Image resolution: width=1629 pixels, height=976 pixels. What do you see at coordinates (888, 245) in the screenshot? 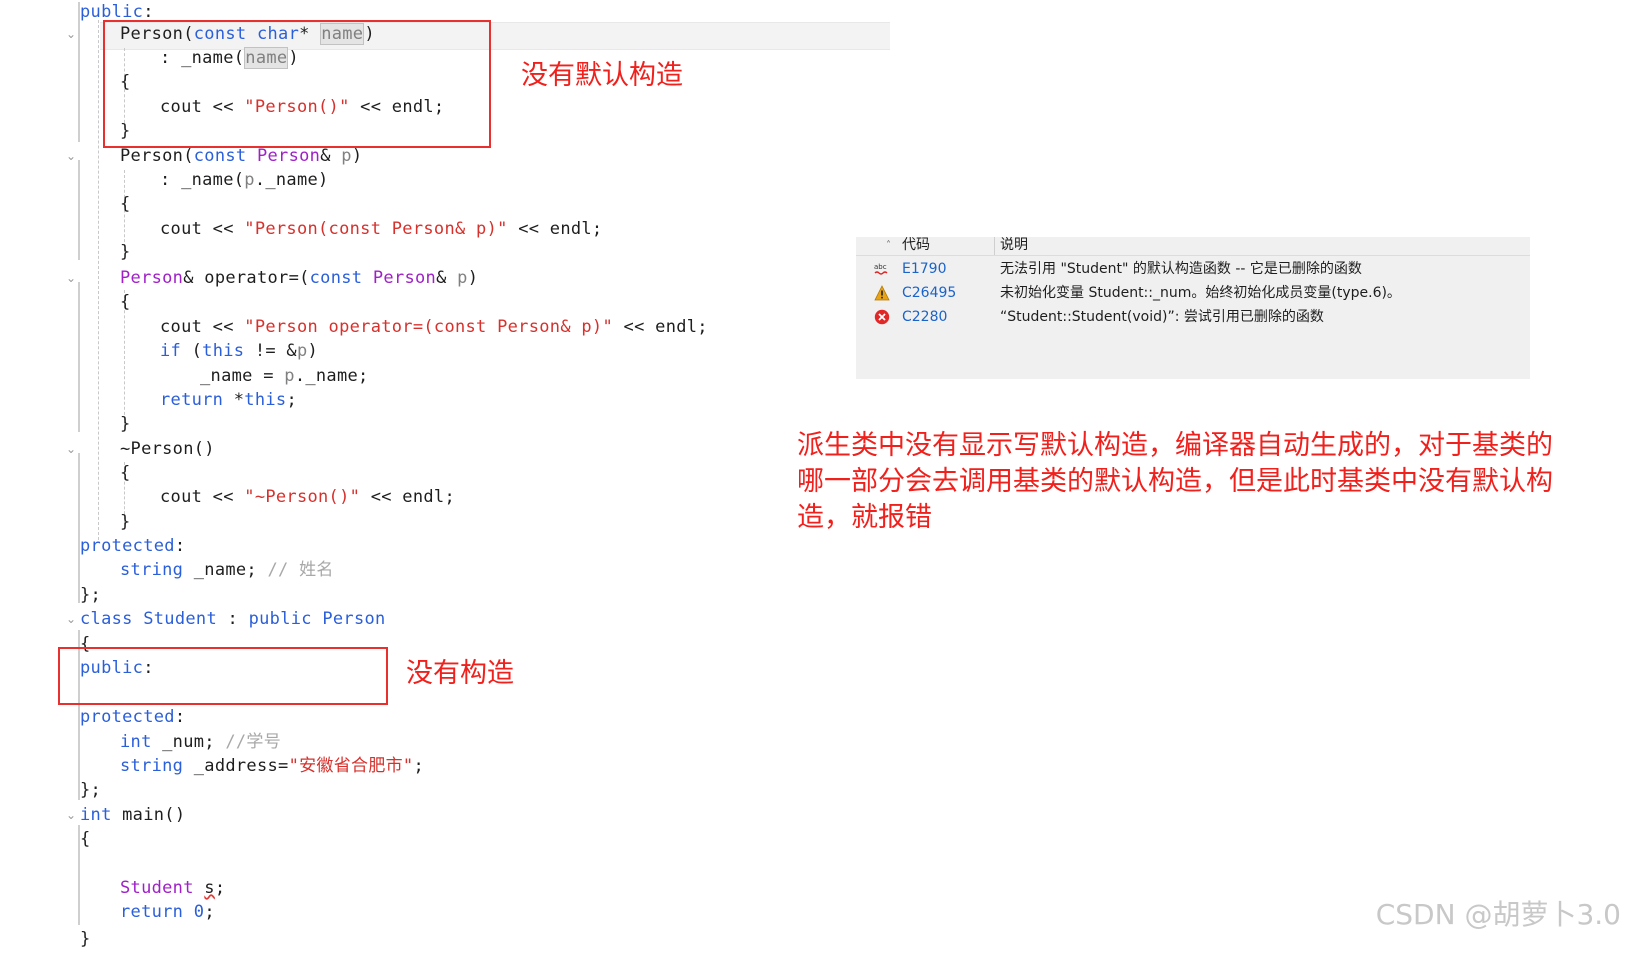
I see `sort-icon: ˄` at bounding box center [888, 245].